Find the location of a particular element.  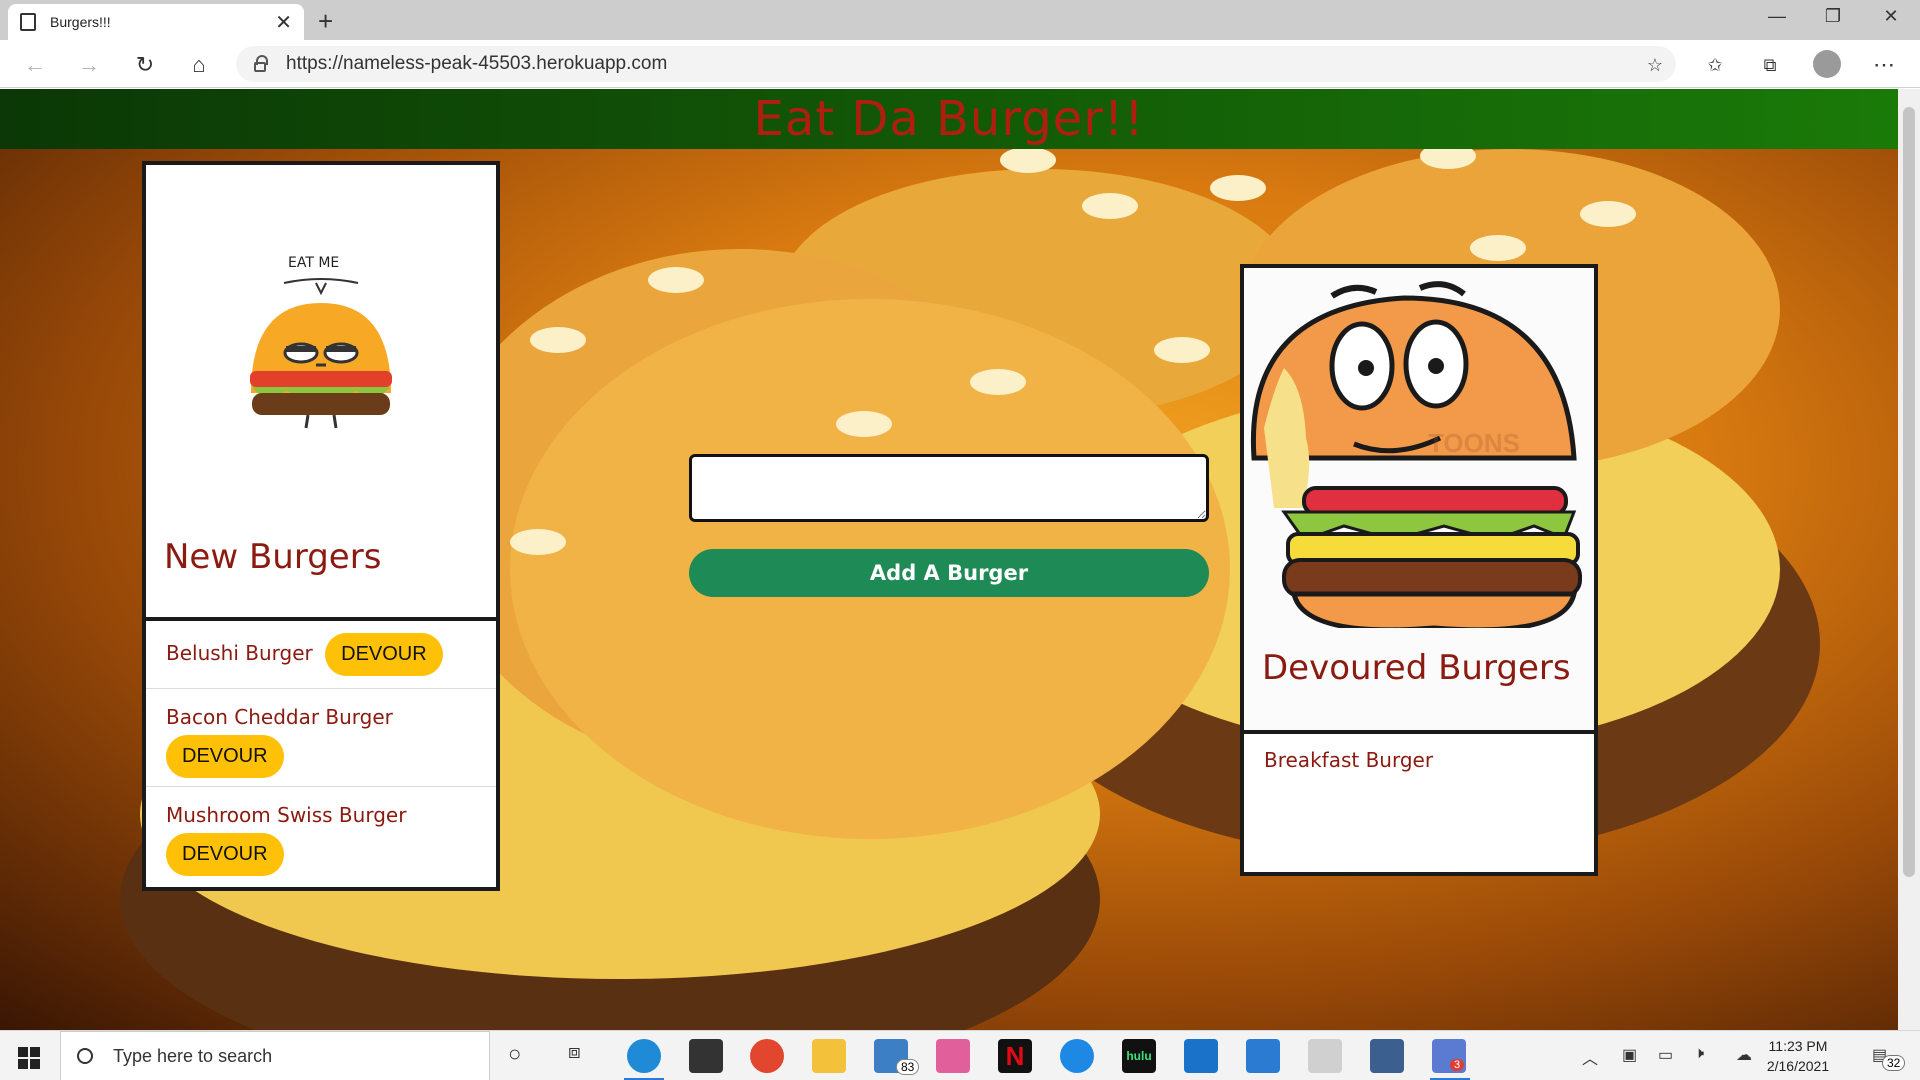

search-icon is located at coordinates (85, 1056).